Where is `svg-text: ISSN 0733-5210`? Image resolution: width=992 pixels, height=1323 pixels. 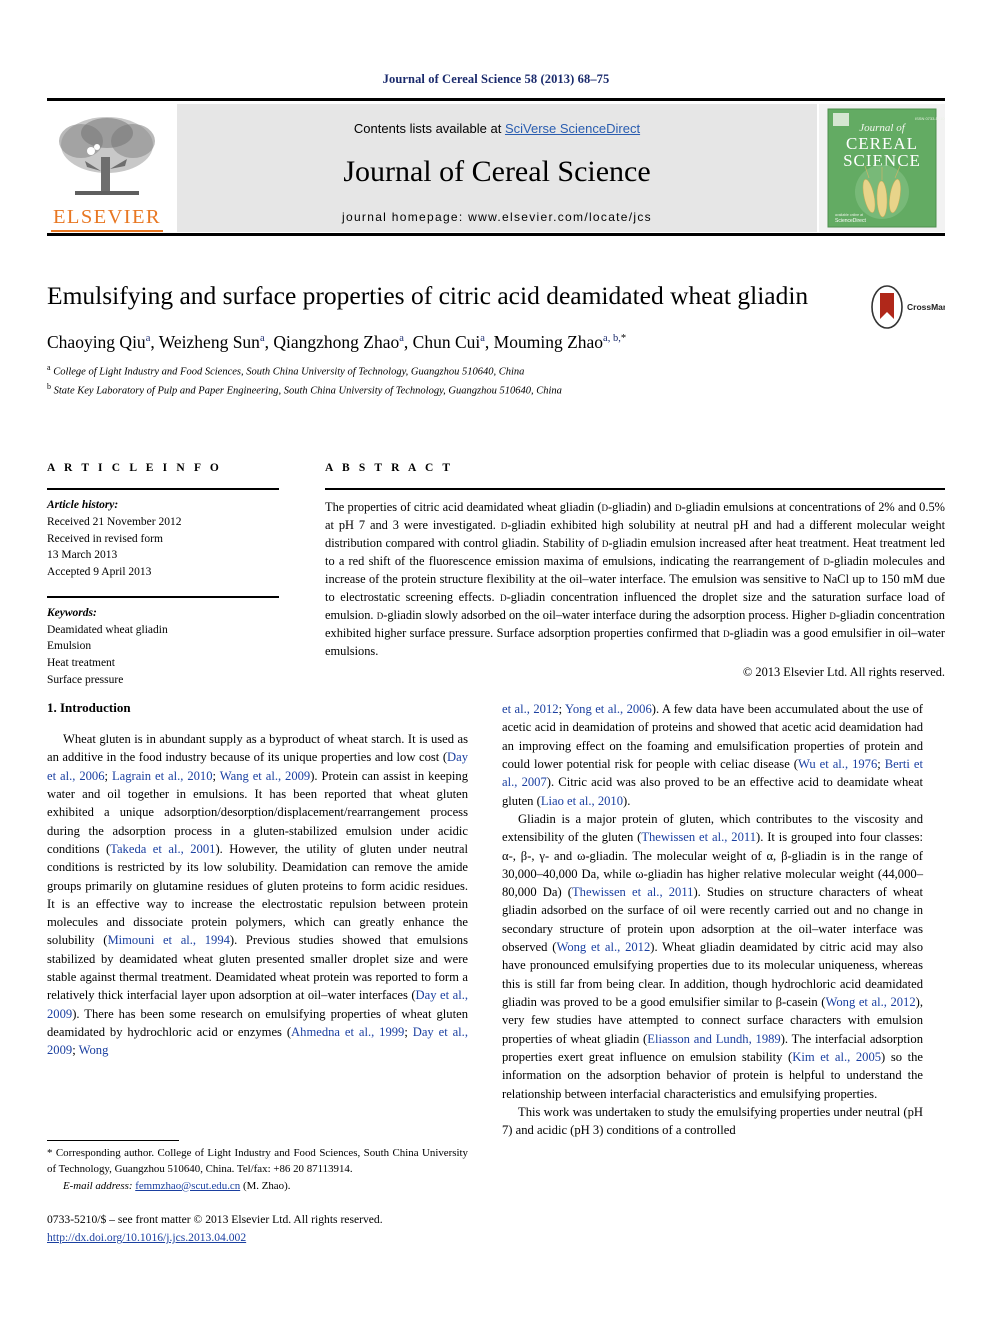 svg-text: ISSN 0733-5210 is located at coordinates (930, 118).